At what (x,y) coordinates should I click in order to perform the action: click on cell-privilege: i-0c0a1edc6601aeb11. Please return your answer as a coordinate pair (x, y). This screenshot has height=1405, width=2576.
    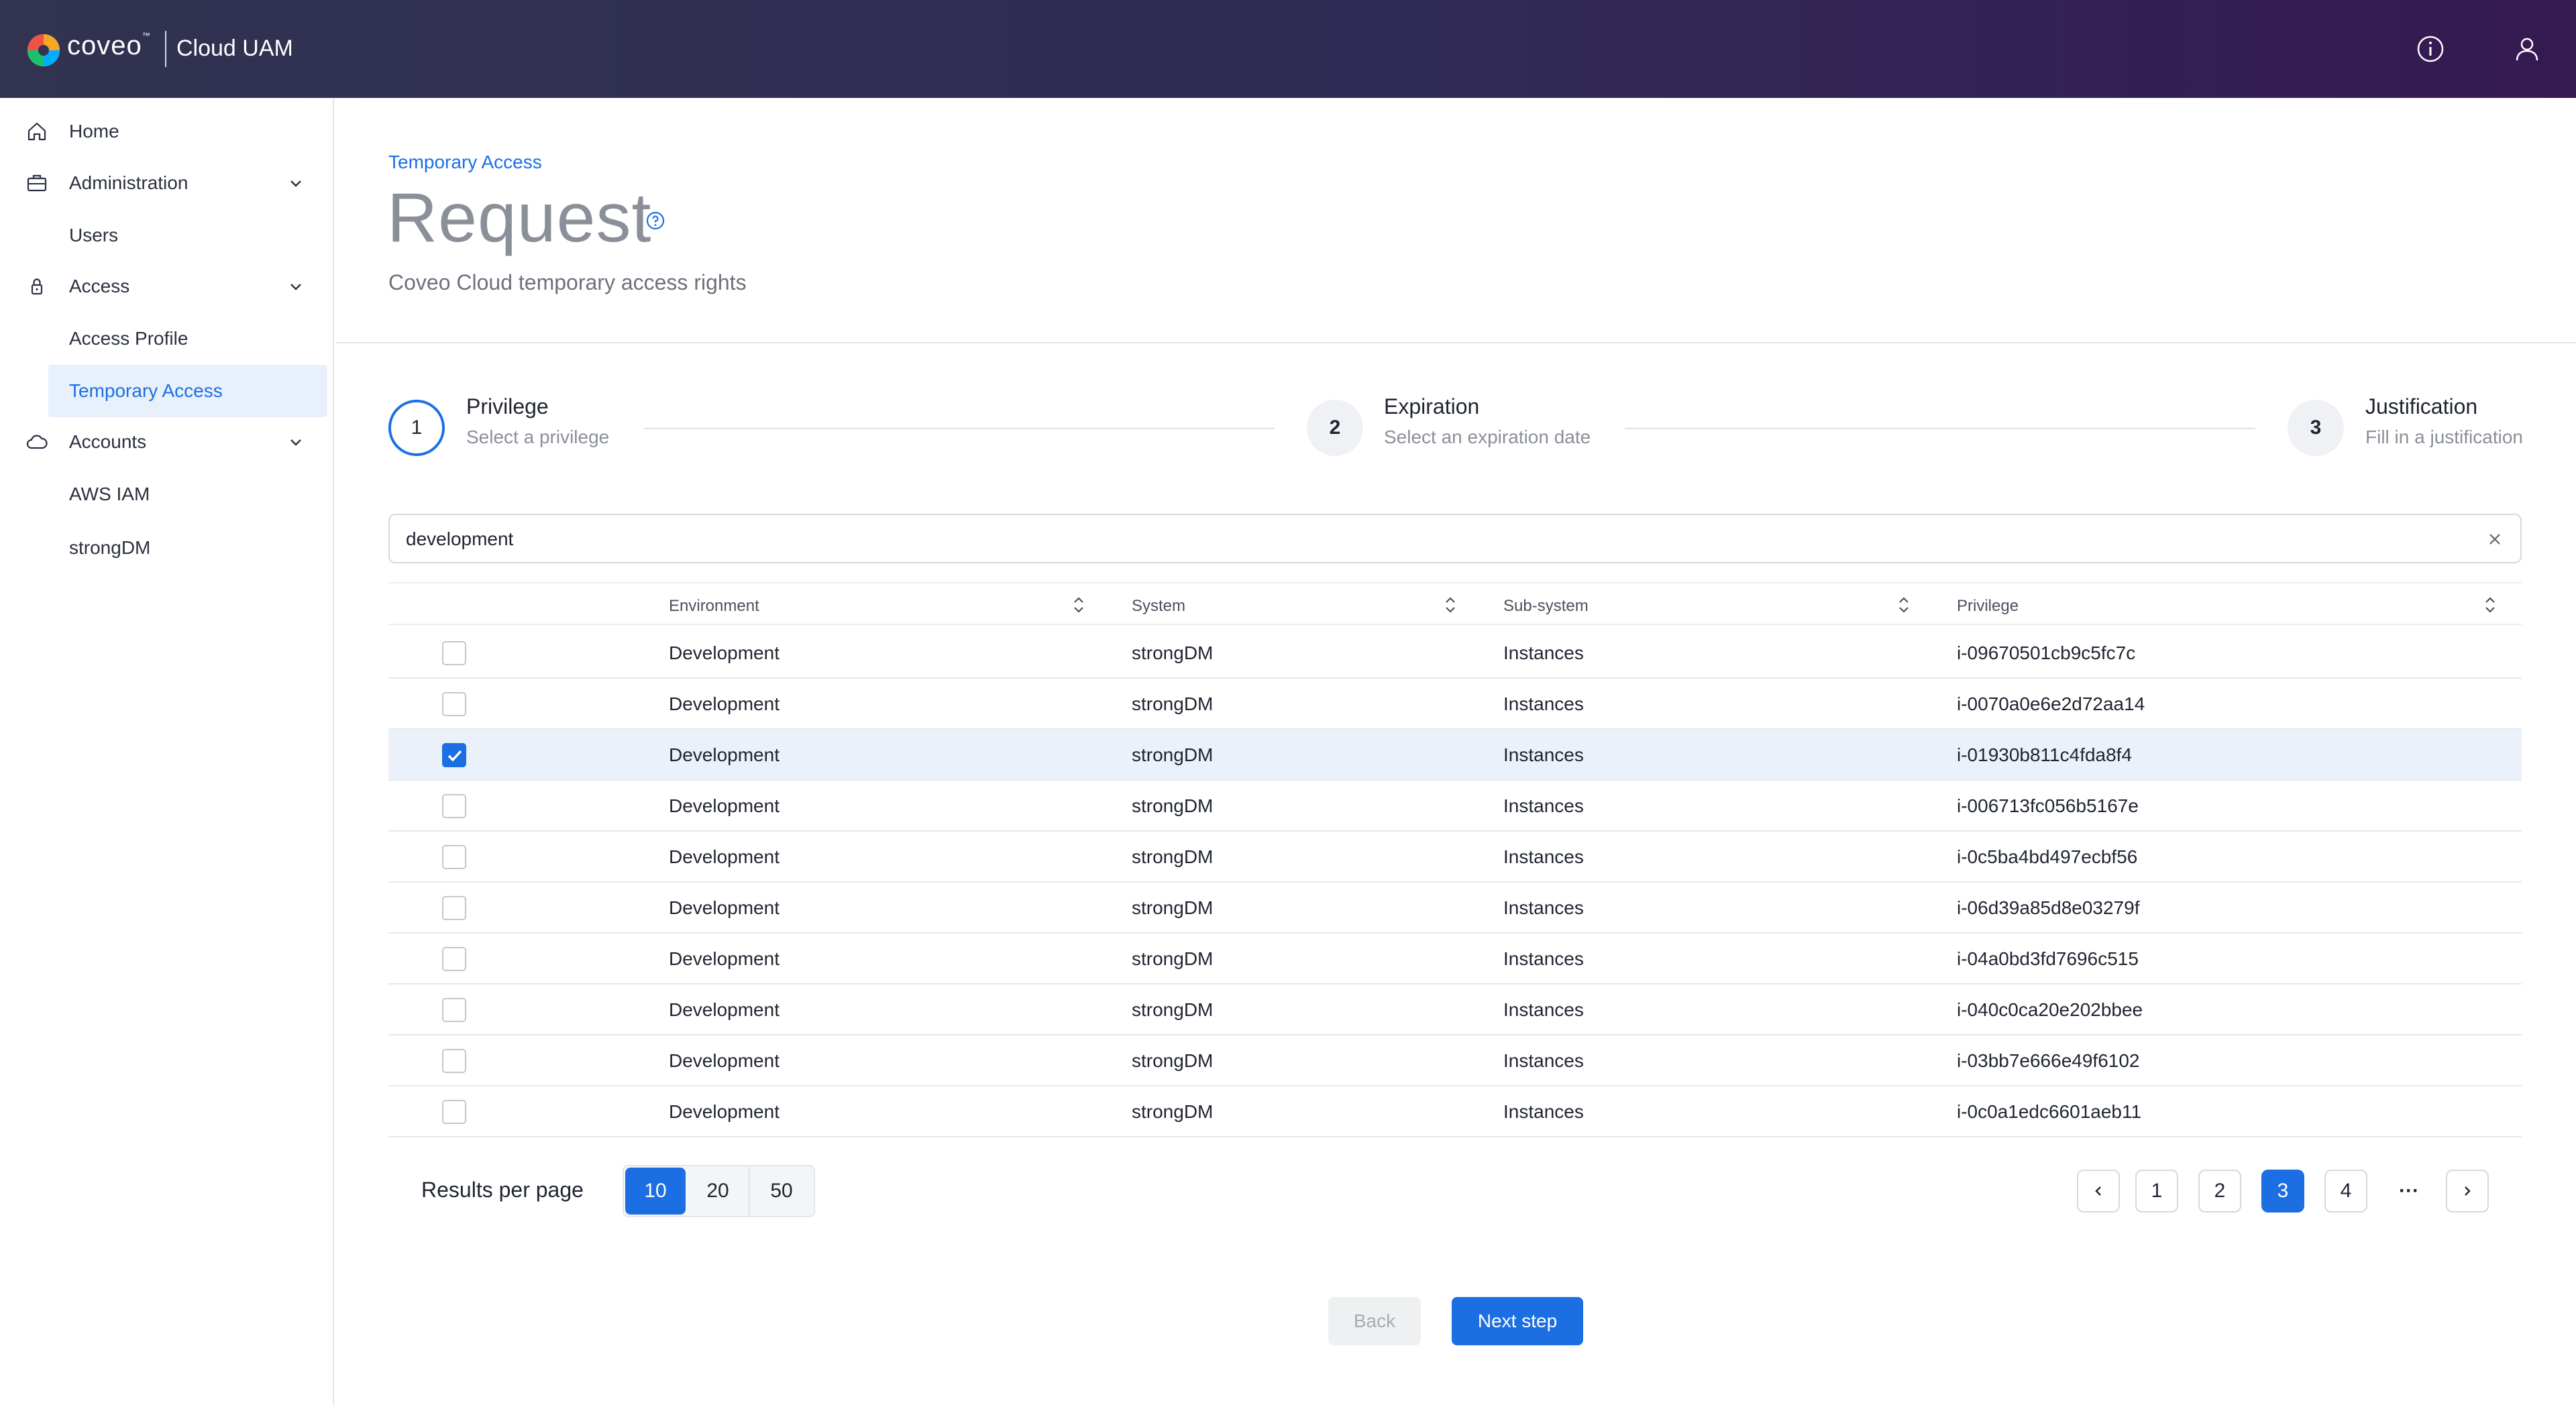
    Looking at the image, I should click on (2049, 1111).